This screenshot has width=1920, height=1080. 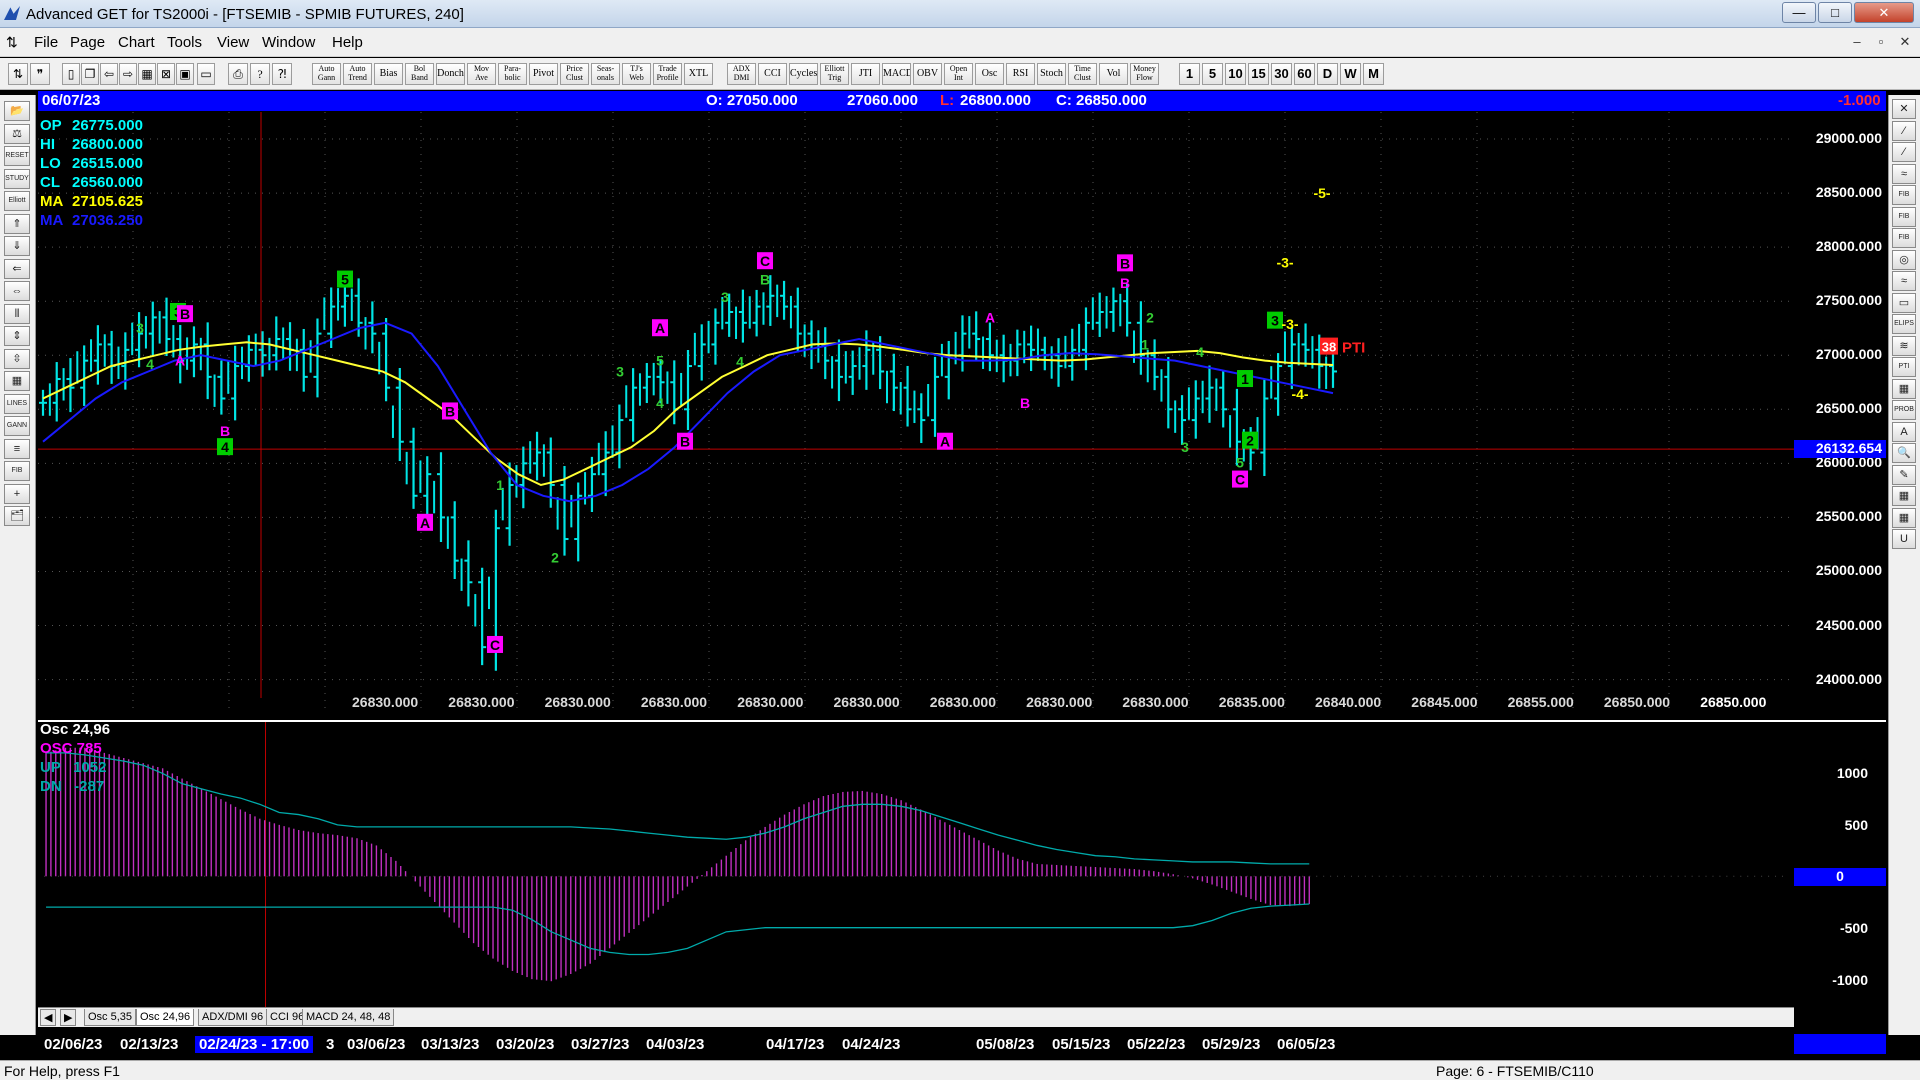 I want to click on left-tool-4: Elliott, so click(x=17, y=201).